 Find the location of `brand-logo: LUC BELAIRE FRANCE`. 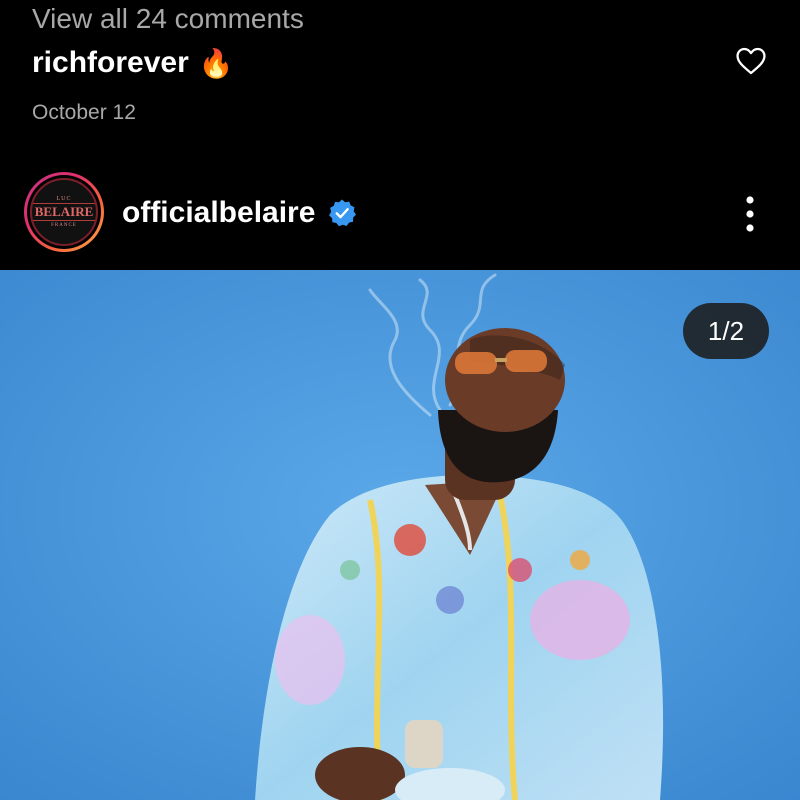

brand-logo: LUC BELAIRE FRANCE is located at coordinates (64, 212).